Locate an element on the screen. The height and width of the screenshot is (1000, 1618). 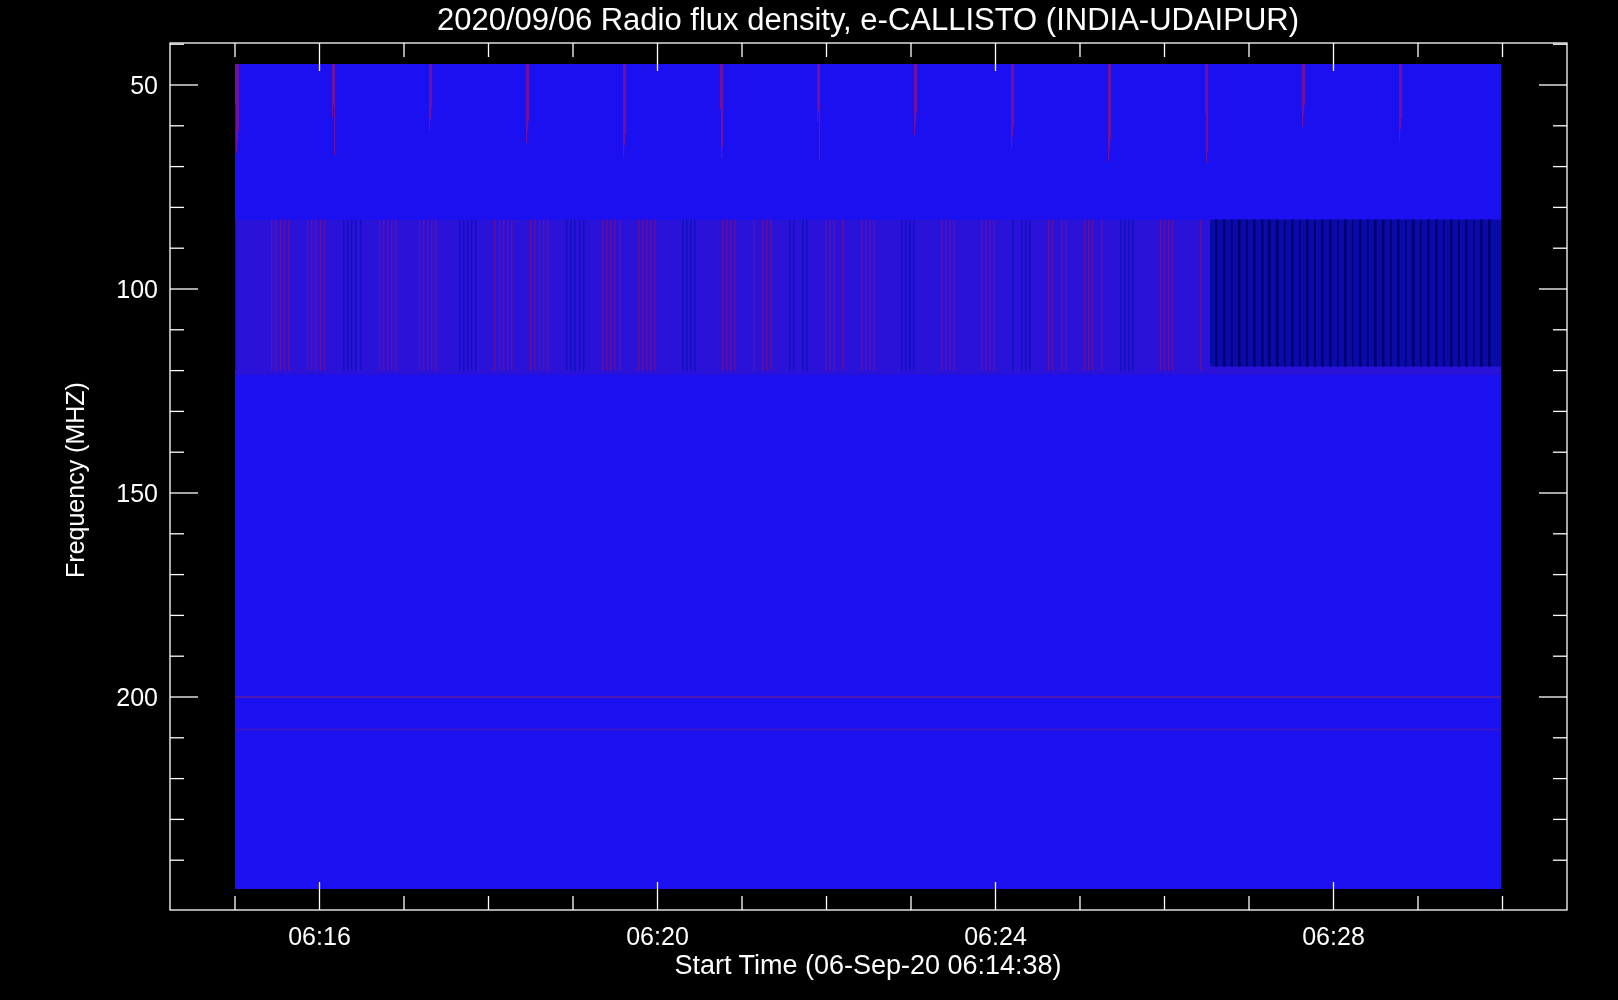
y-tick-label: 50 is located at coordinates (144, 85).